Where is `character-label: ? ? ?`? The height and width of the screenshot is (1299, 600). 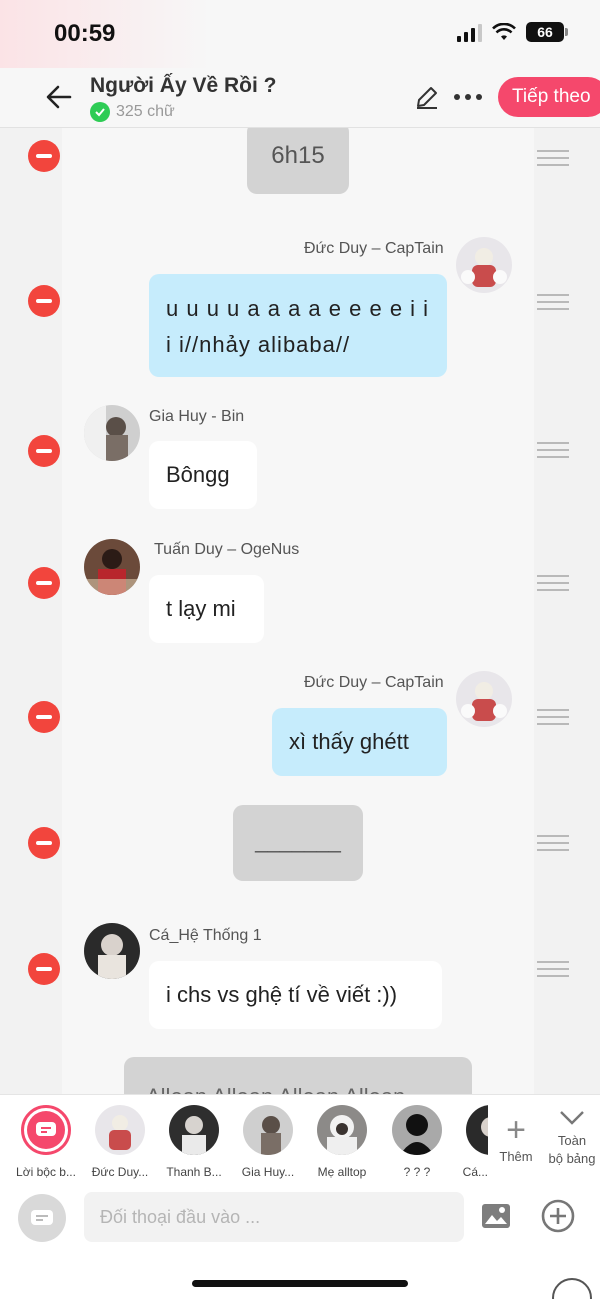 character-label: ? ? ? is located at coordinates (417, 1172).